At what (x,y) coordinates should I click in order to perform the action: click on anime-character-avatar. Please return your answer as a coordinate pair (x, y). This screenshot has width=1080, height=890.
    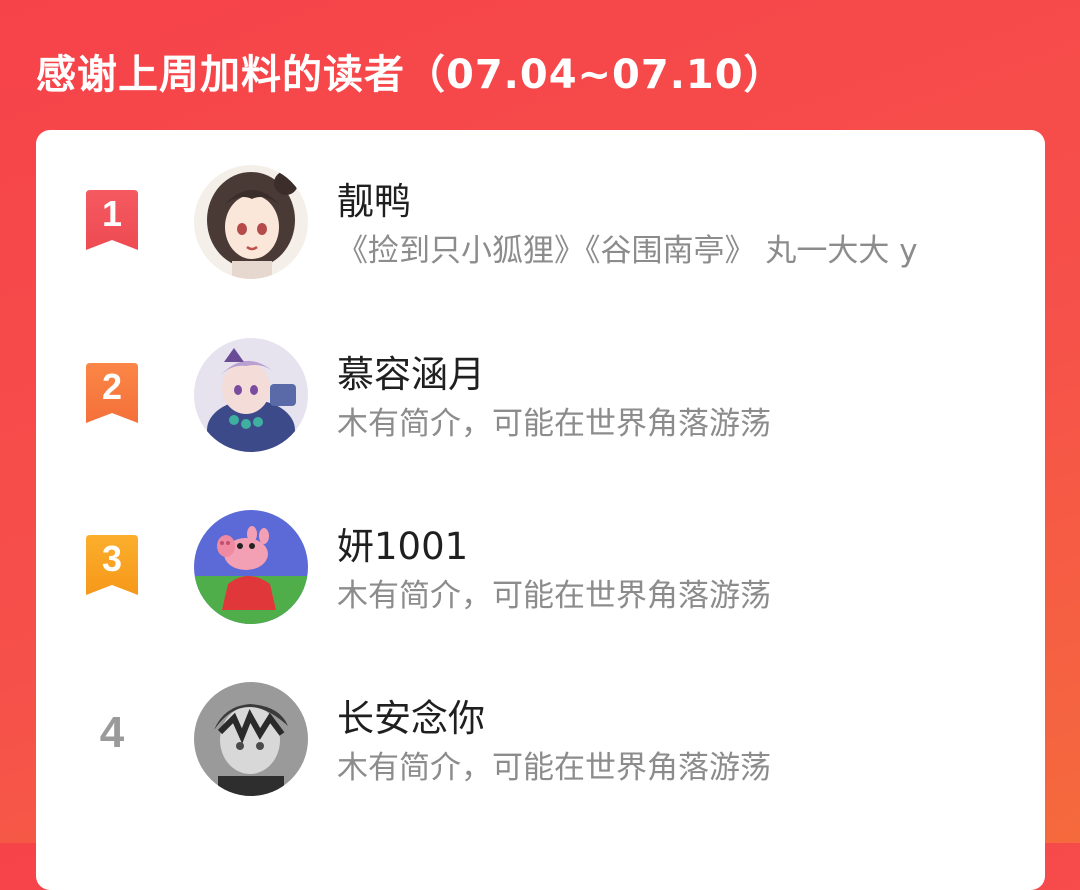
    Looking at the image, I should click on (251, 395).